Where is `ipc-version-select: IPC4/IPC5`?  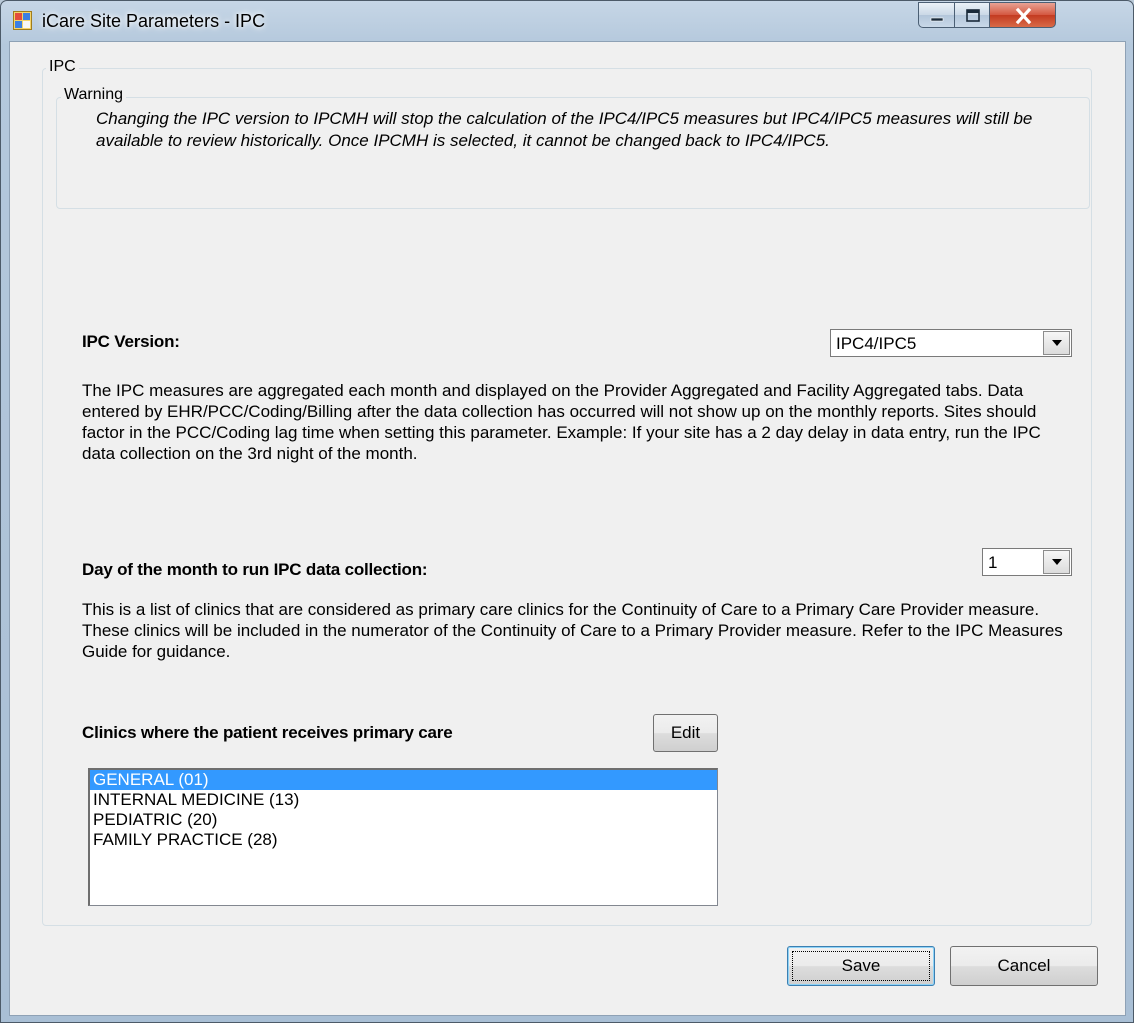
ipc-version-select: IPC4/IPC5 is located at coordinates (951, 343).